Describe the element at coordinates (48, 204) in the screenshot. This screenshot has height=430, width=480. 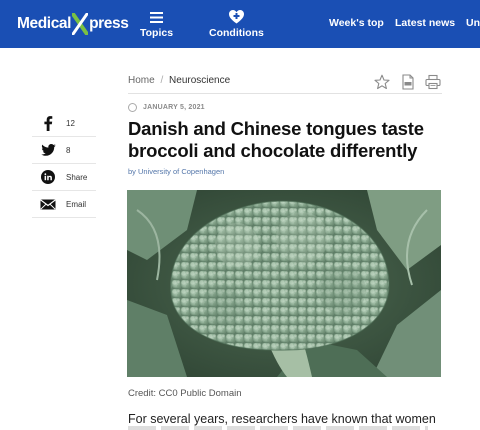
I see `email-icon` at that location.